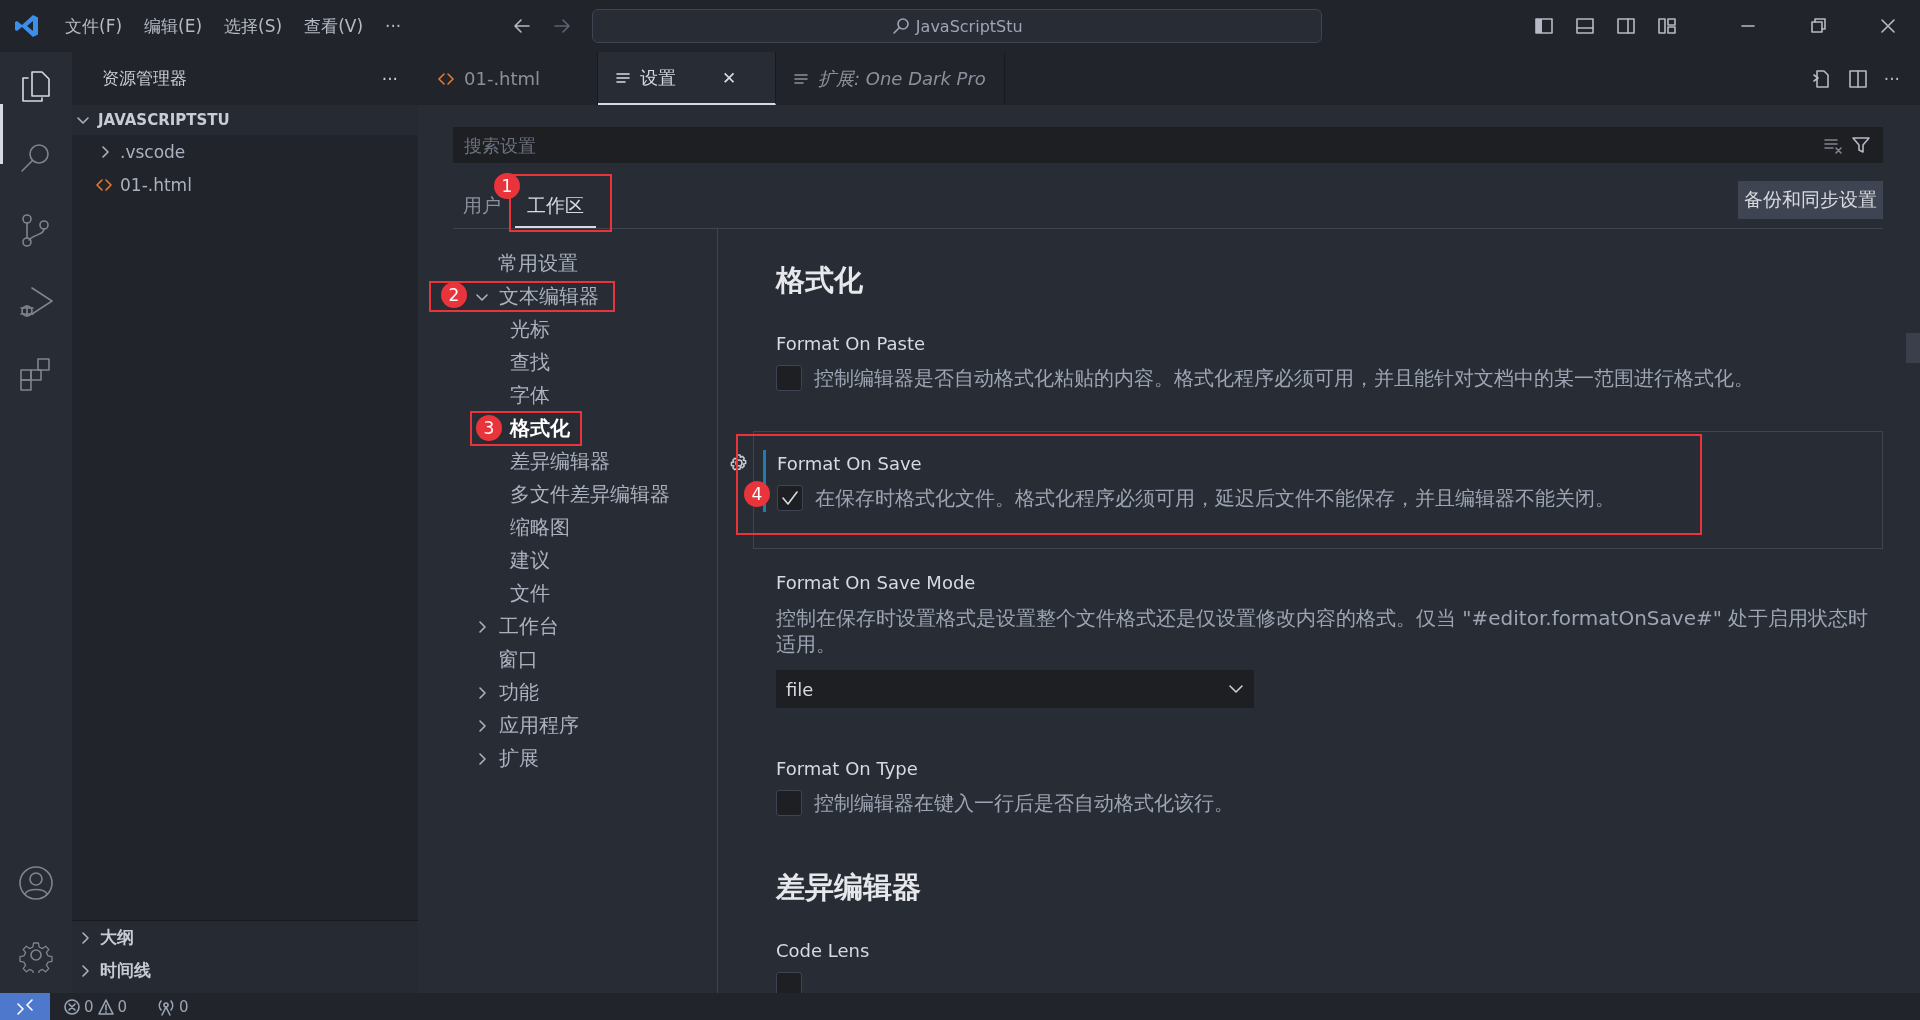 The image size is (1920, 1020). Describe the element at coordinates (518, 659) in the screenshot. I see `toc-item: 窗口` at that location.